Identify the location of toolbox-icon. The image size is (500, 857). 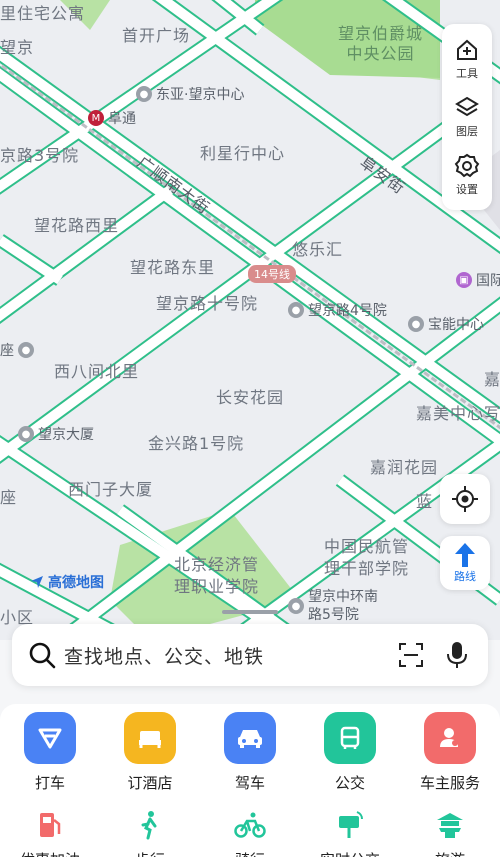
(467, 49).